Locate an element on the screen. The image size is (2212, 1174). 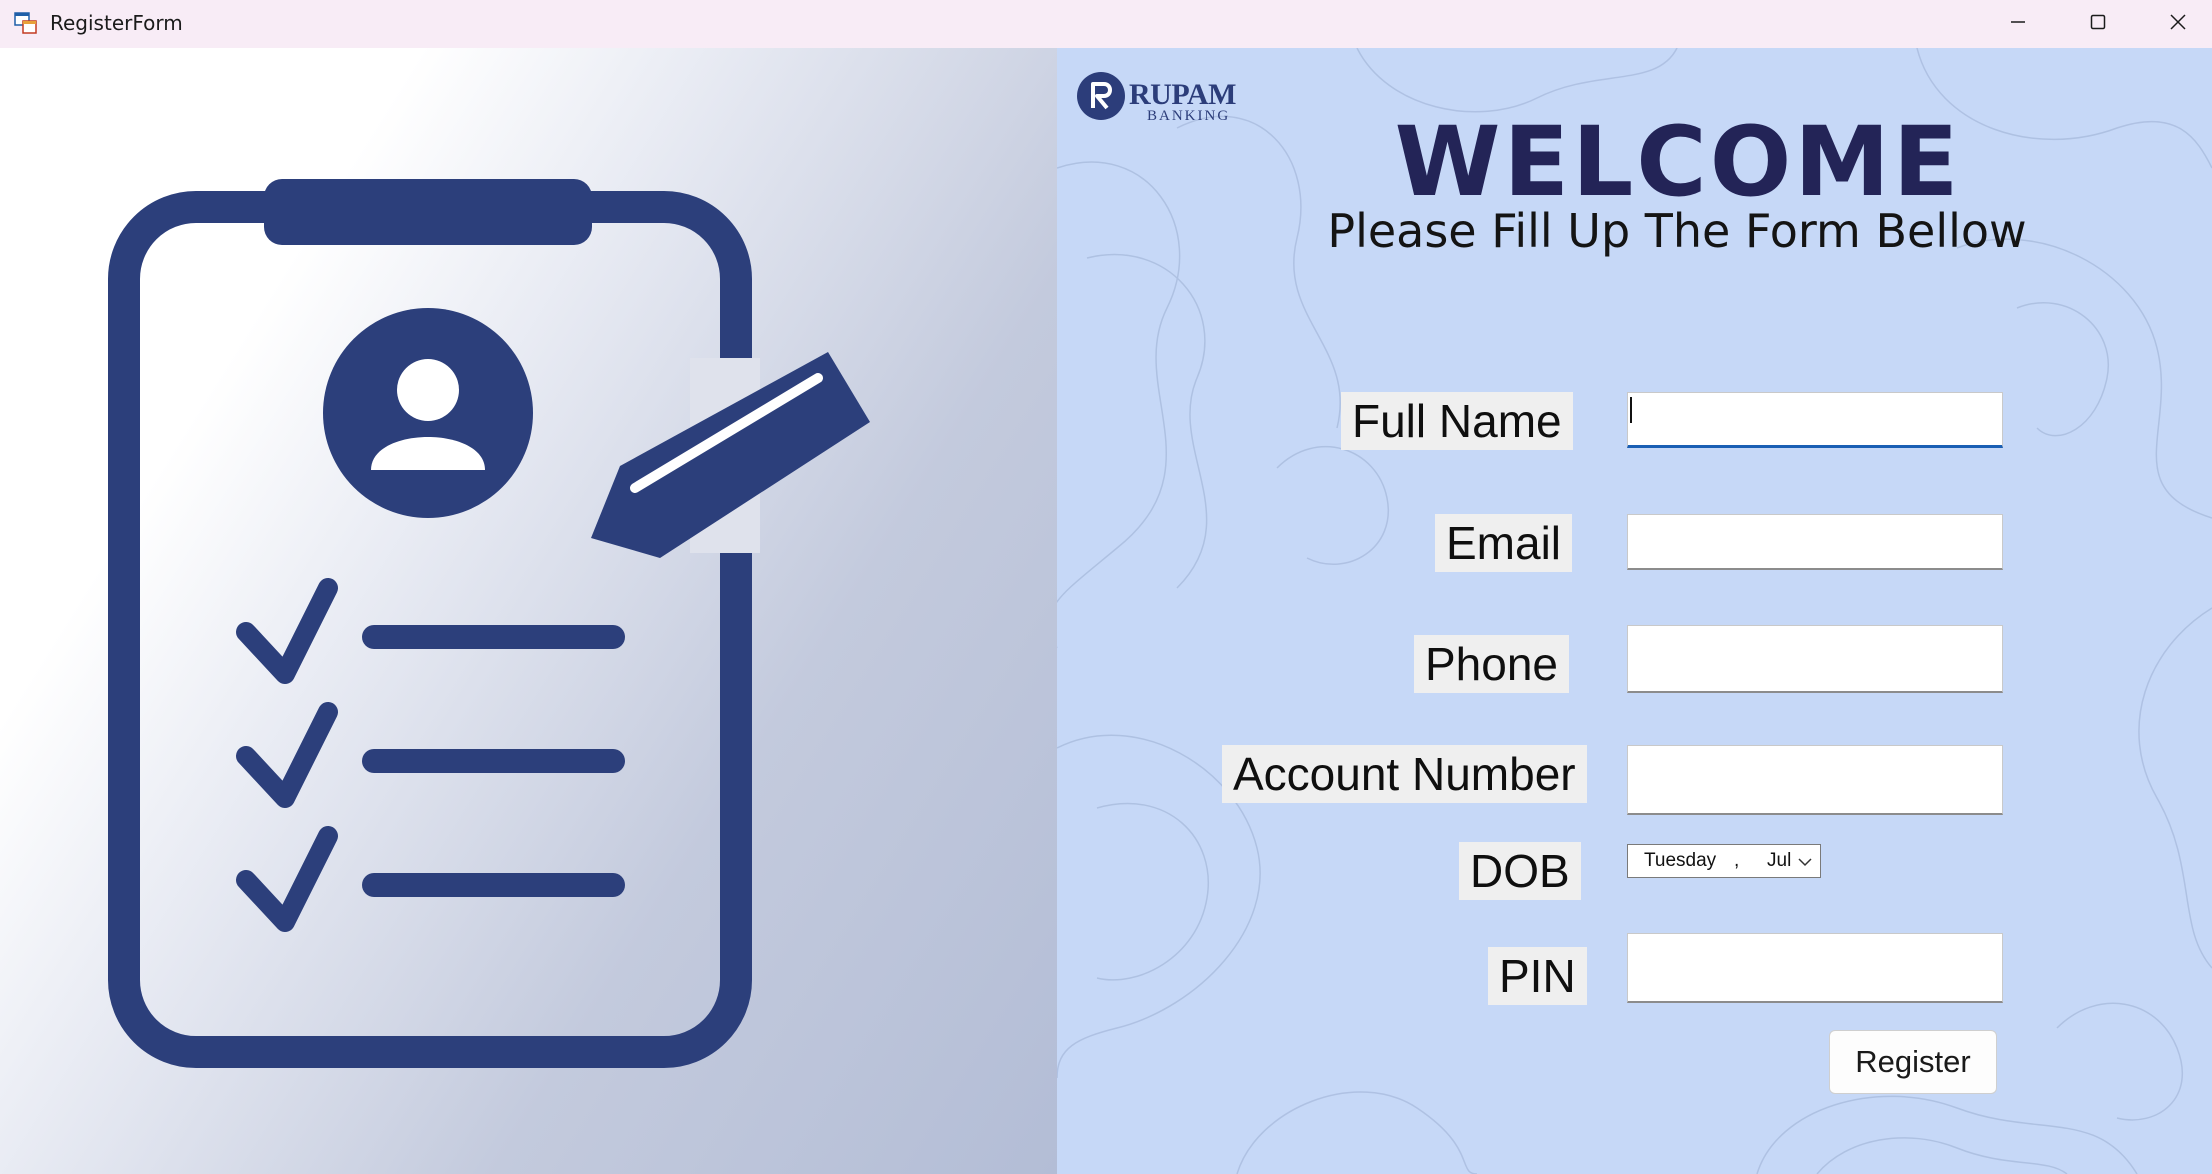
email-input is located at coordinates (1815, 542).